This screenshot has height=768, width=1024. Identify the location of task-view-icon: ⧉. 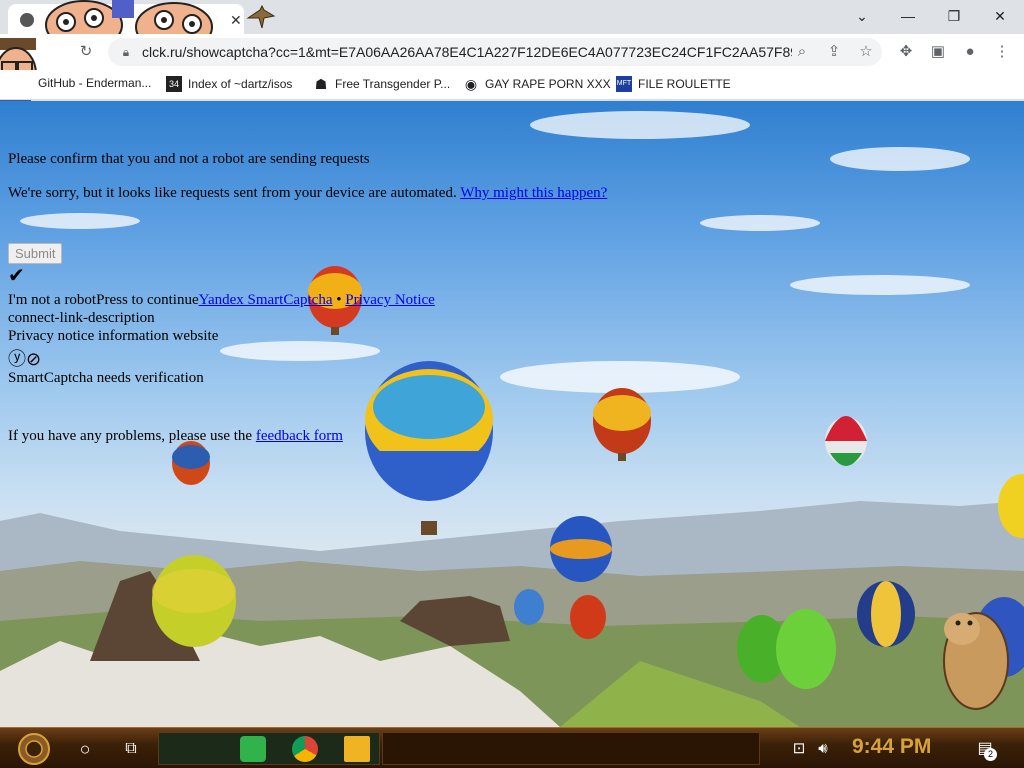
(131, 749).